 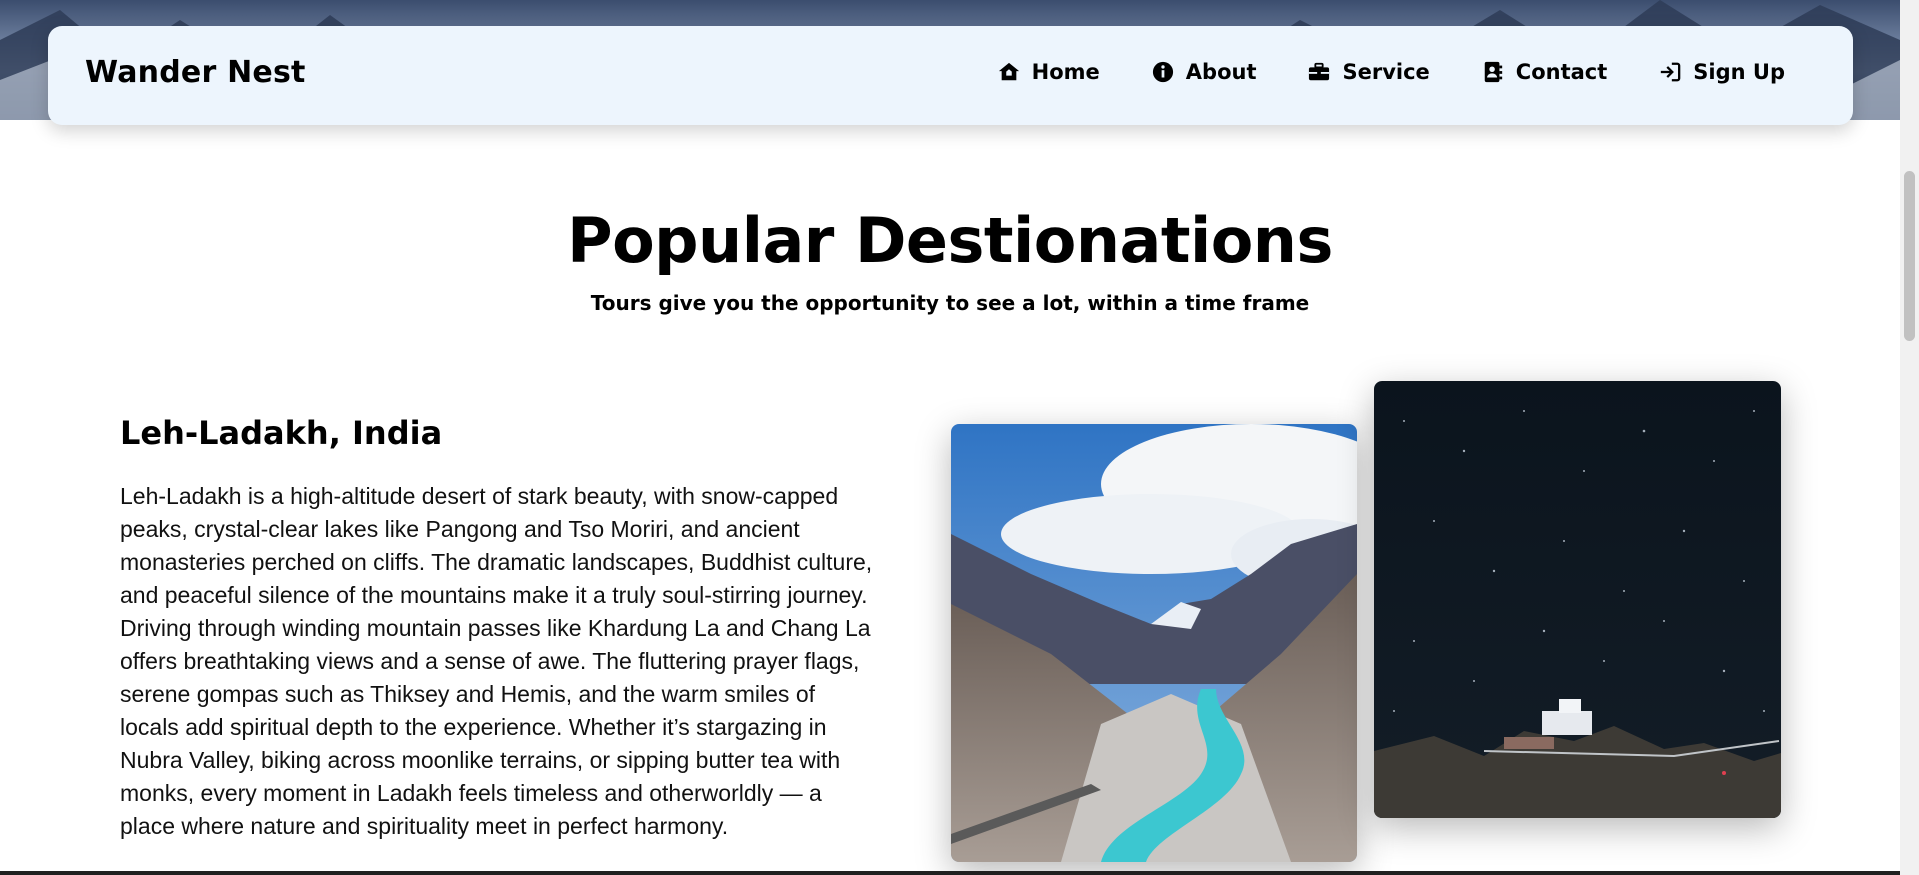 I want to click on scrollbar, so click(x=1909, y=437).